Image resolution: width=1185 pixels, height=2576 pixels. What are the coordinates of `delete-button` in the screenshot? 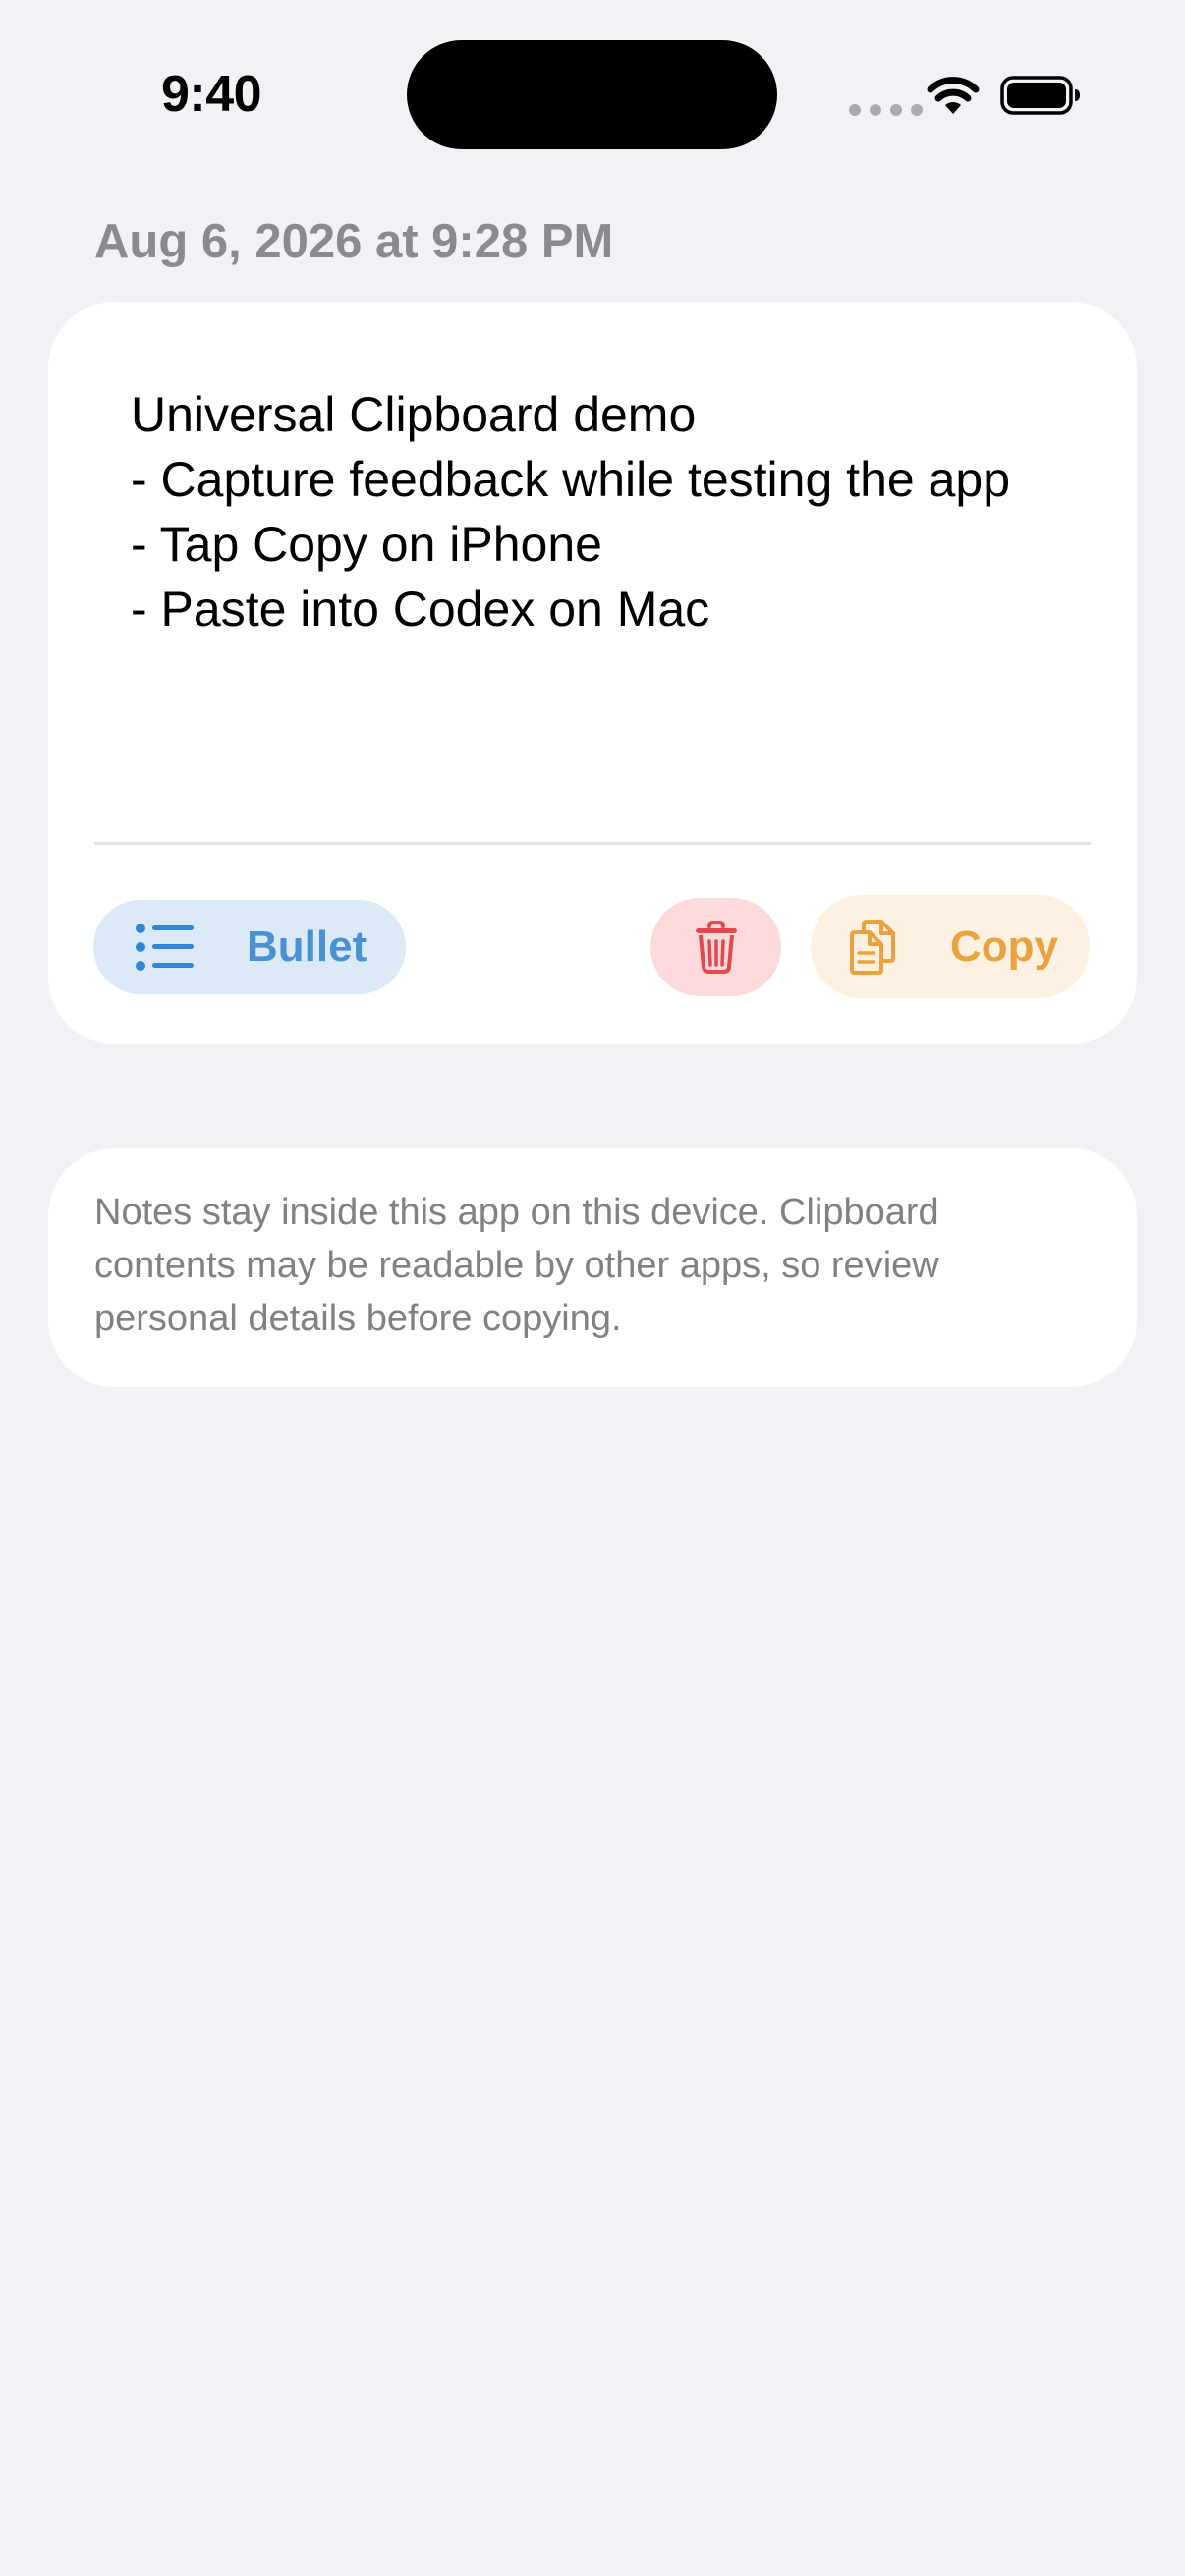 It's located at (716, 947).